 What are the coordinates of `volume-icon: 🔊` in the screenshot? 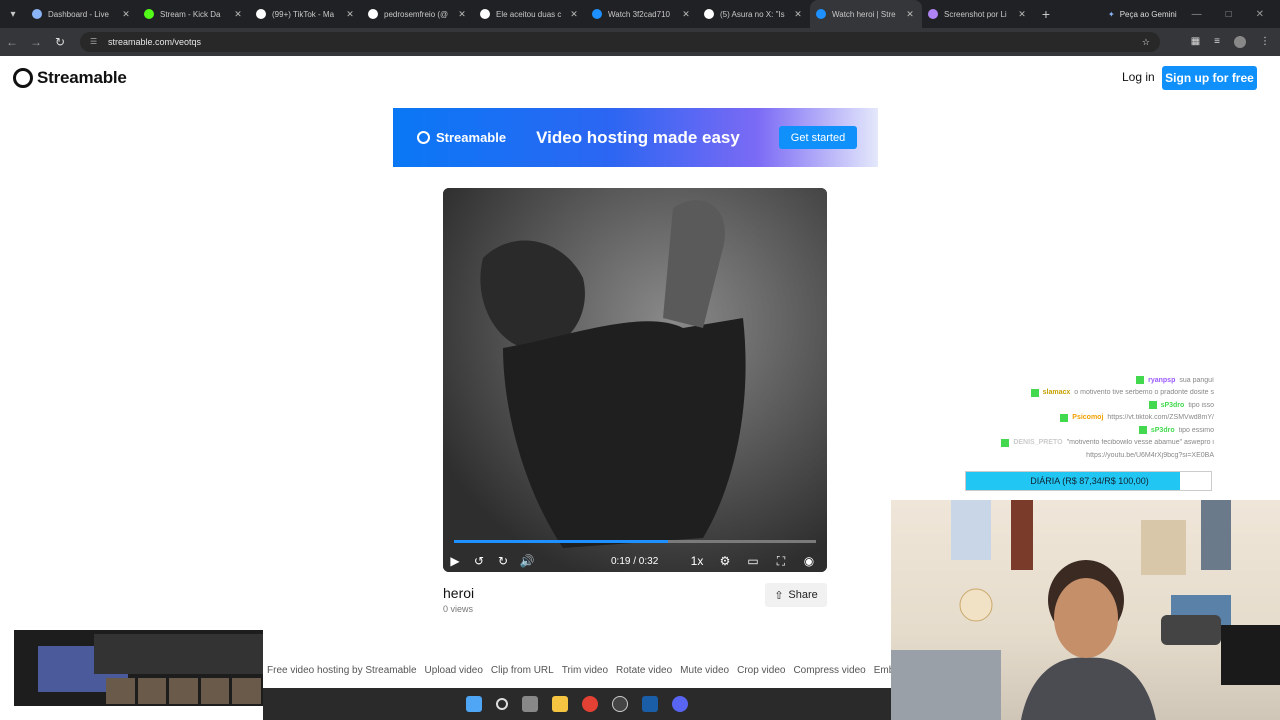 It's located at (527, 561).